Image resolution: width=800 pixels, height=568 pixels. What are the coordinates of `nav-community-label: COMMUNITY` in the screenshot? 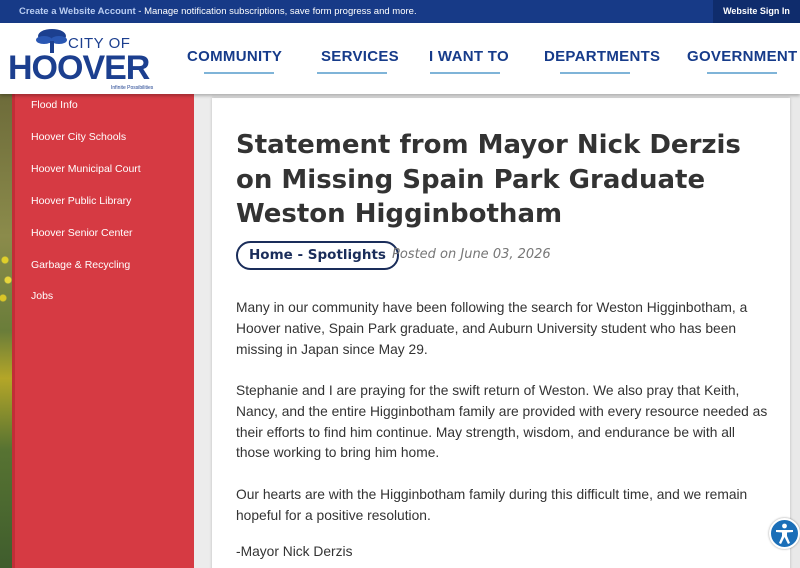 It's located at (235, 56).